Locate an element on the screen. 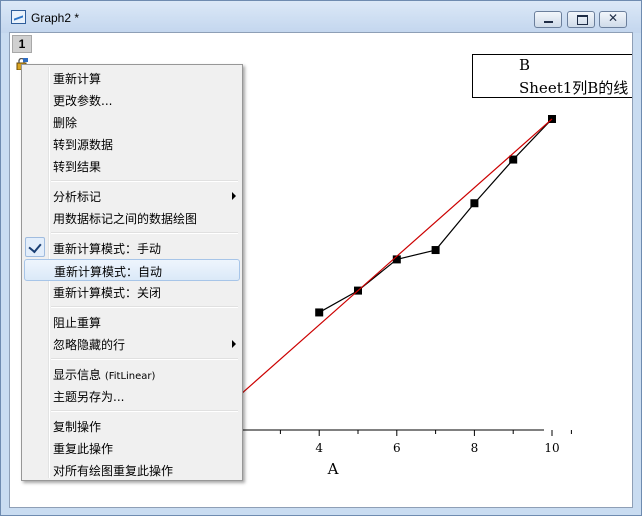 Image resolution: width=642 pixels, height=516 pixels. menu-item-label: 用数据标记之间的数据绘图 is located at coordinates (125, 219).